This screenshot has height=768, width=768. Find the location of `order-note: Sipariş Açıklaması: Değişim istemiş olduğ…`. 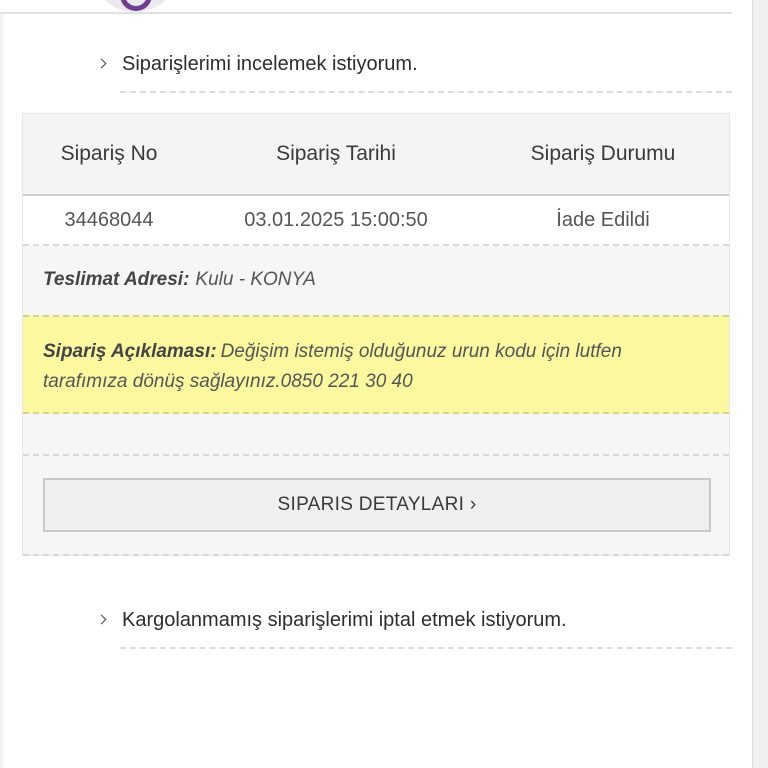

order-note: Sipariş Açıklaması: Değişim istemiş olduğ… is located at coordinates (376, 364).